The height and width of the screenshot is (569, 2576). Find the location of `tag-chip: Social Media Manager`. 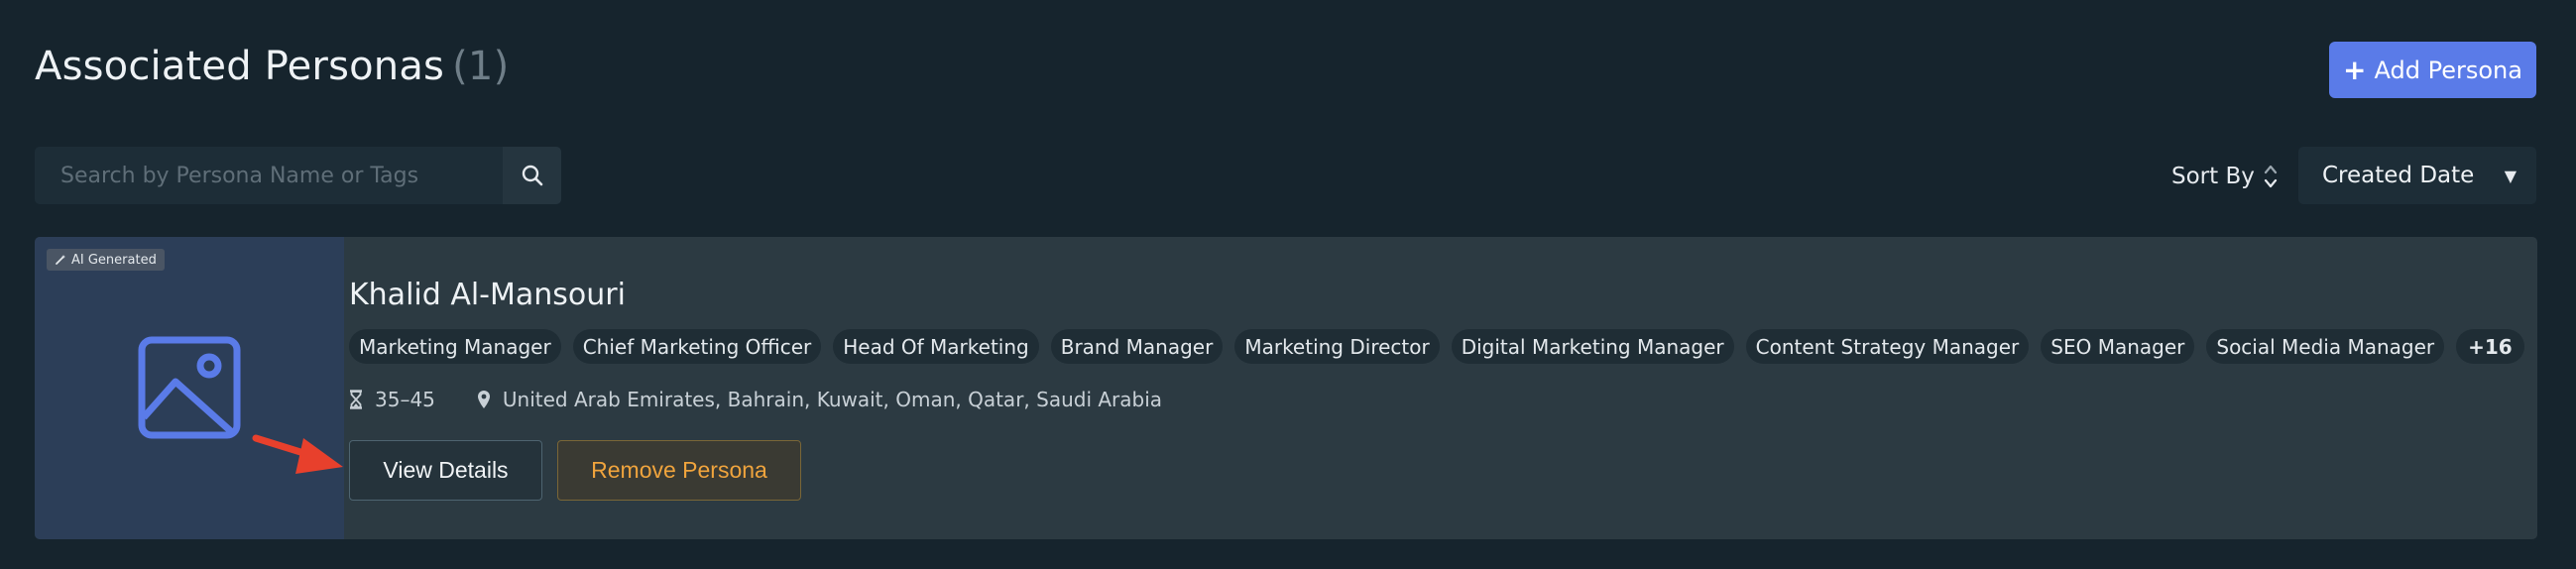

tag-chip: Social Media Manager is located at coordinates (2326, 346).